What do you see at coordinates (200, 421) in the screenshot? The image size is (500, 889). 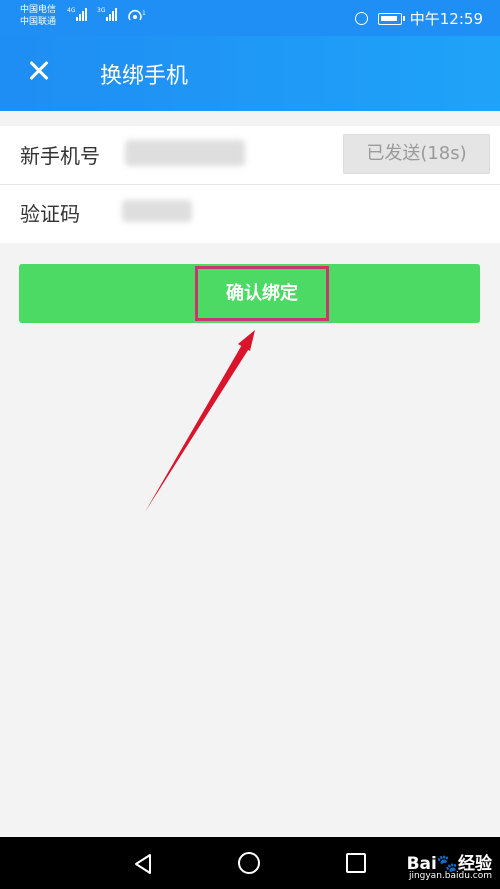 I see `annotation-arrow-icon` at bounding box center [200, 421].